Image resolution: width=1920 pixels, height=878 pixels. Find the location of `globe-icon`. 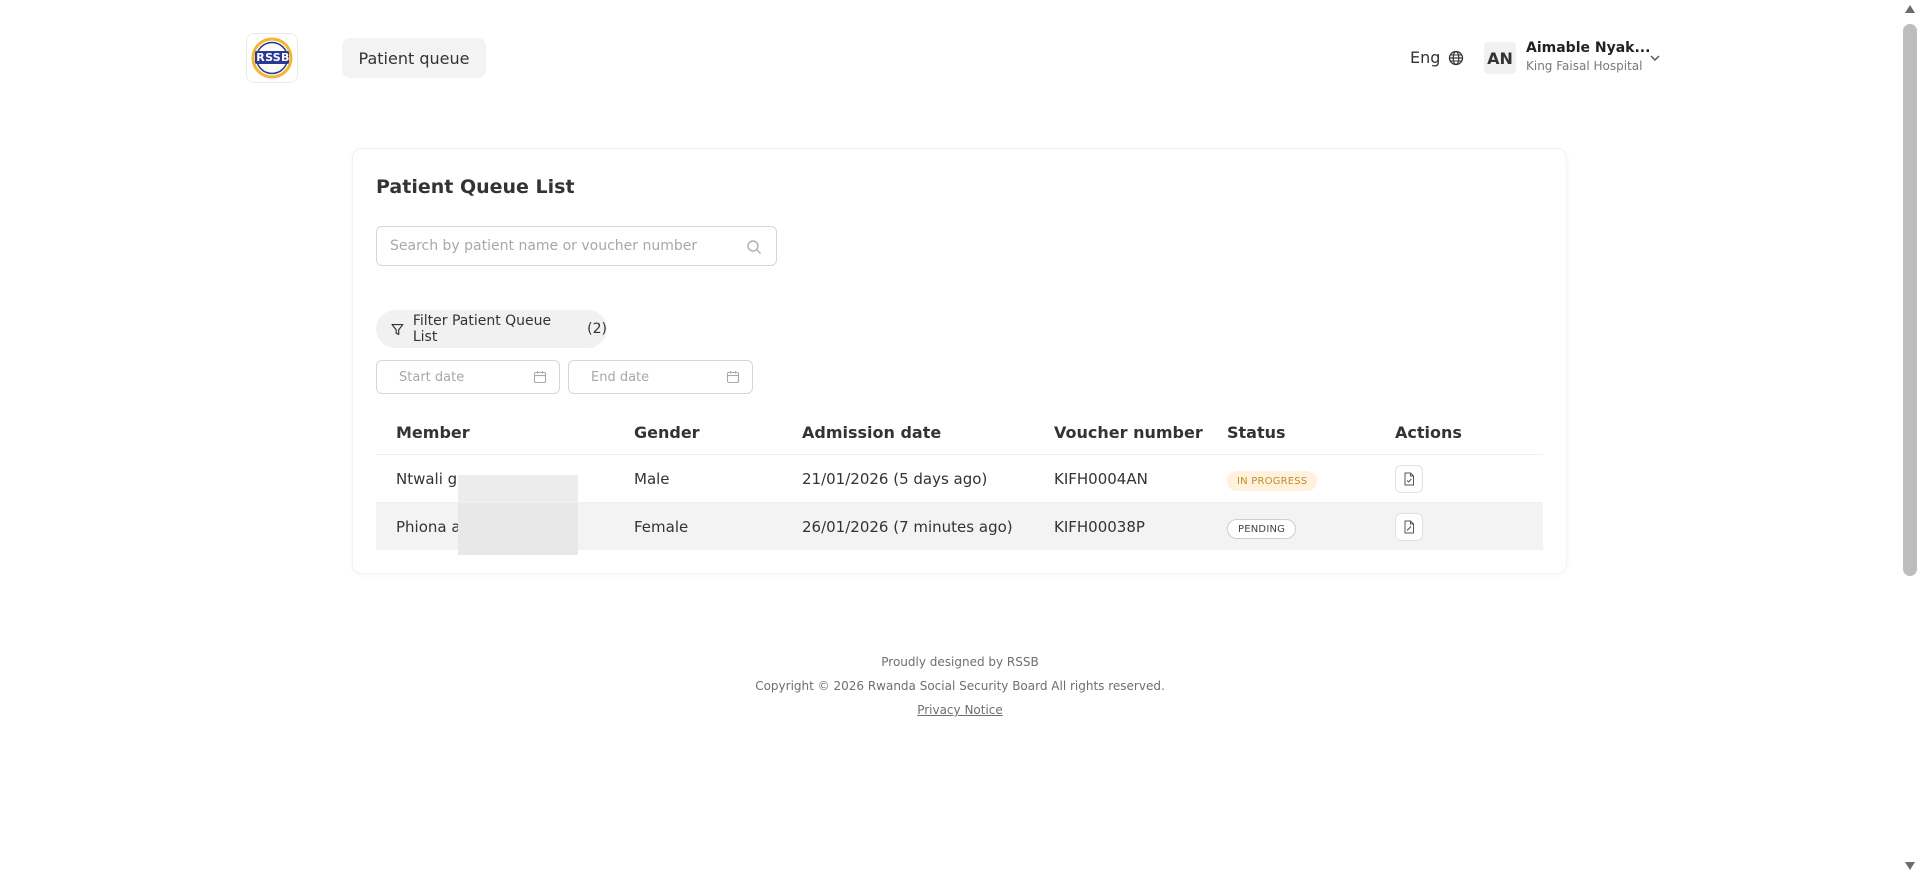

globe-icon is located at coordinates (1456, 57).